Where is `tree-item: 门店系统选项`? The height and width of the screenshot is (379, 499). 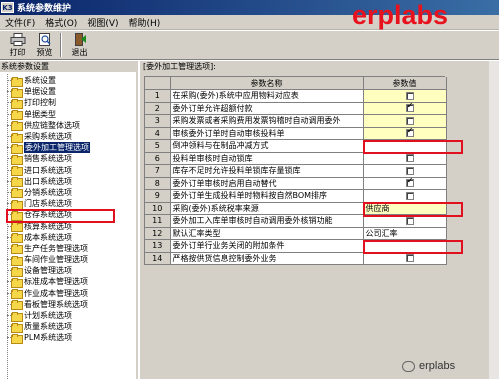
tree-item: 门店系统选项 is located at coordinates (68, 204).